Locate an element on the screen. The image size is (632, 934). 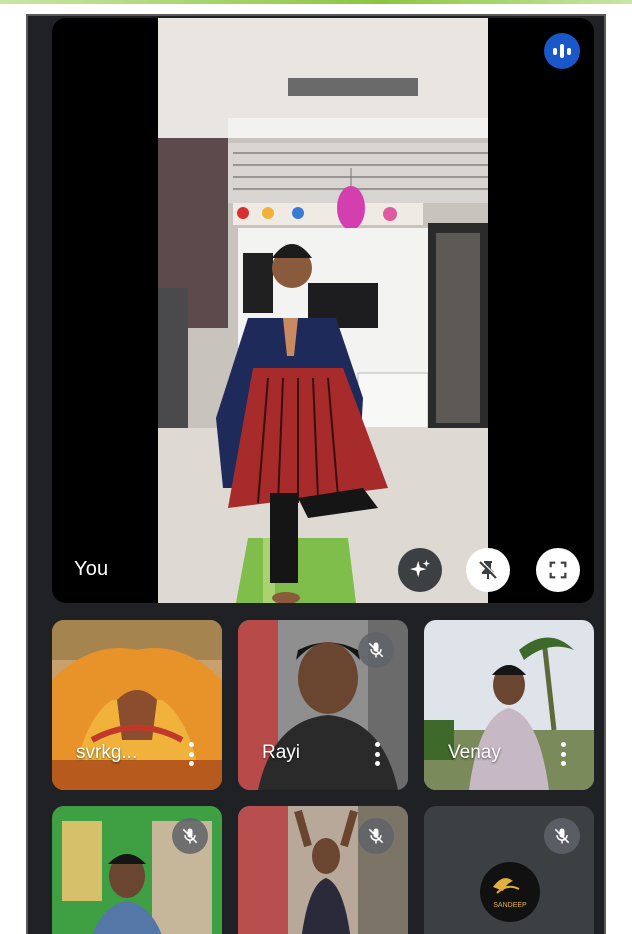
participant-tile: Venay is located at coordinates (509, 705).